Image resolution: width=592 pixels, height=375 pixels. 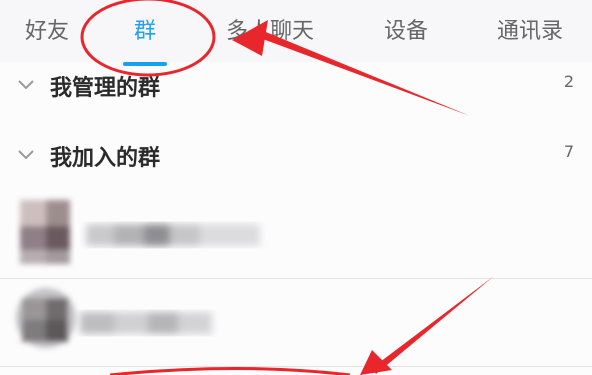 I want to click on tab-friends: 好友, so click(x=47, y=32).